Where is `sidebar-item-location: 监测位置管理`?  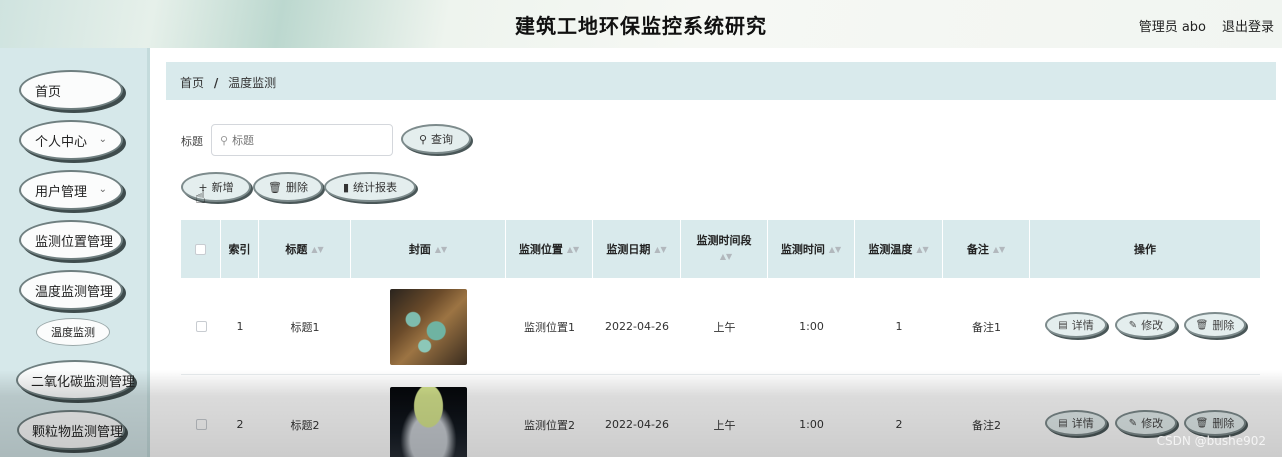 sidebar-item-location: 监测位置管理 is located at coordinates (71, 240).